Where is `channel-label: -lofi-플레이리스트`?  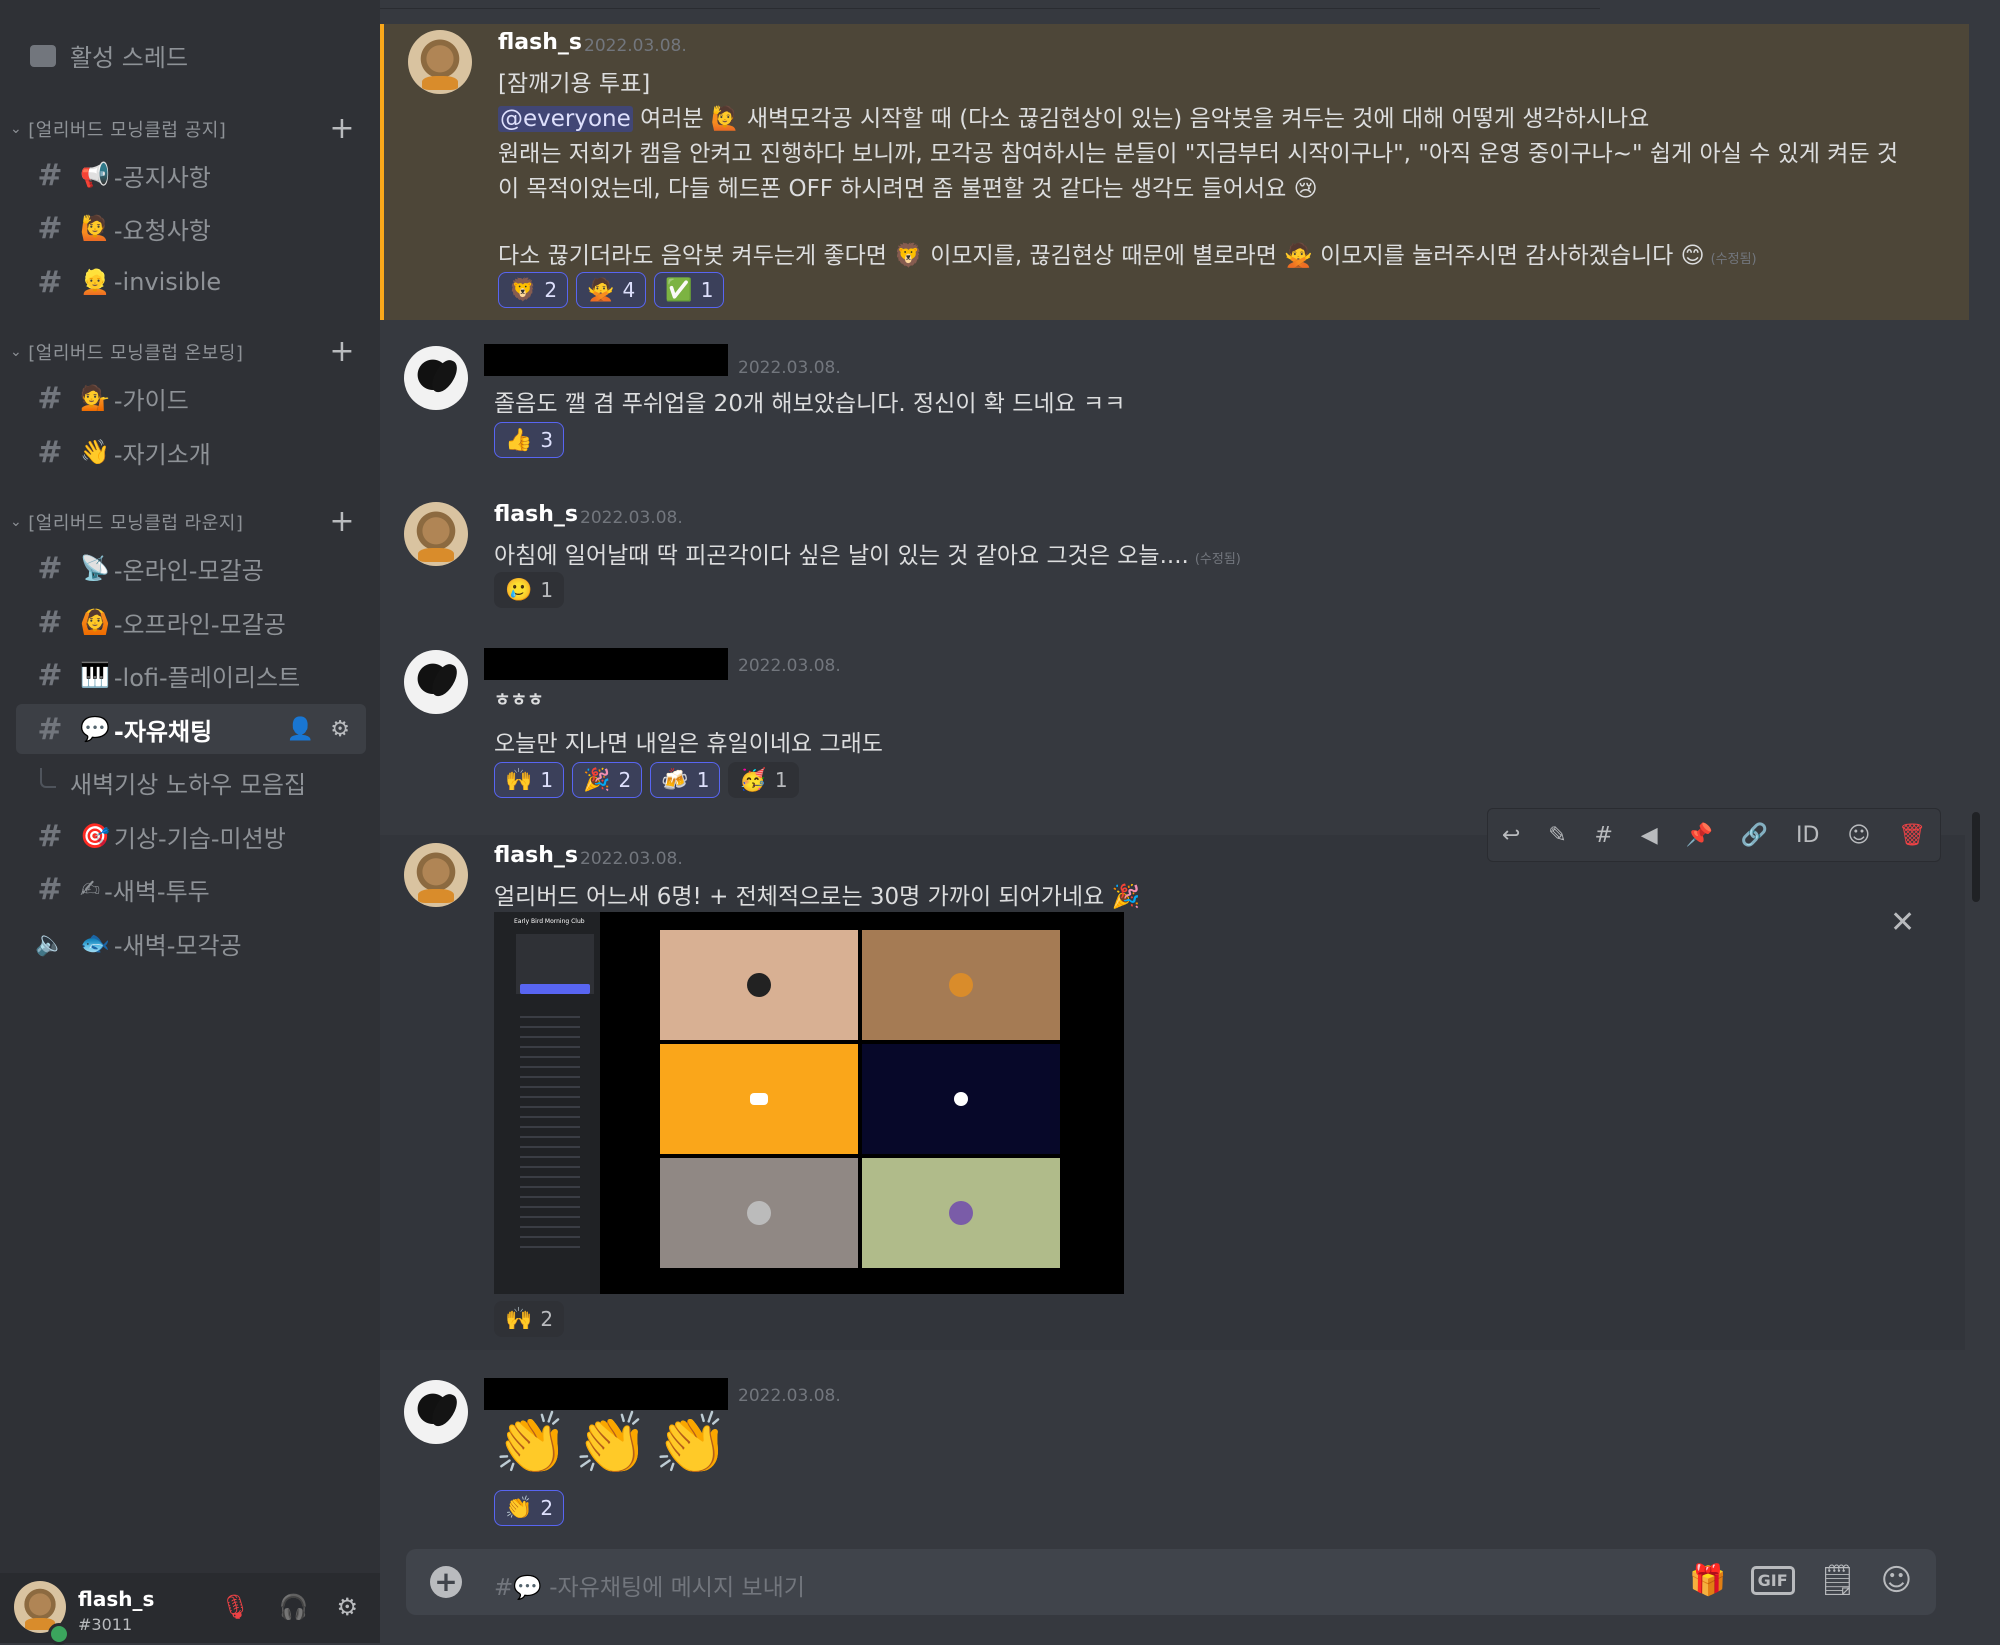 channel-label: -lofi-플레이리스트 is located at coordinates (207, 677).